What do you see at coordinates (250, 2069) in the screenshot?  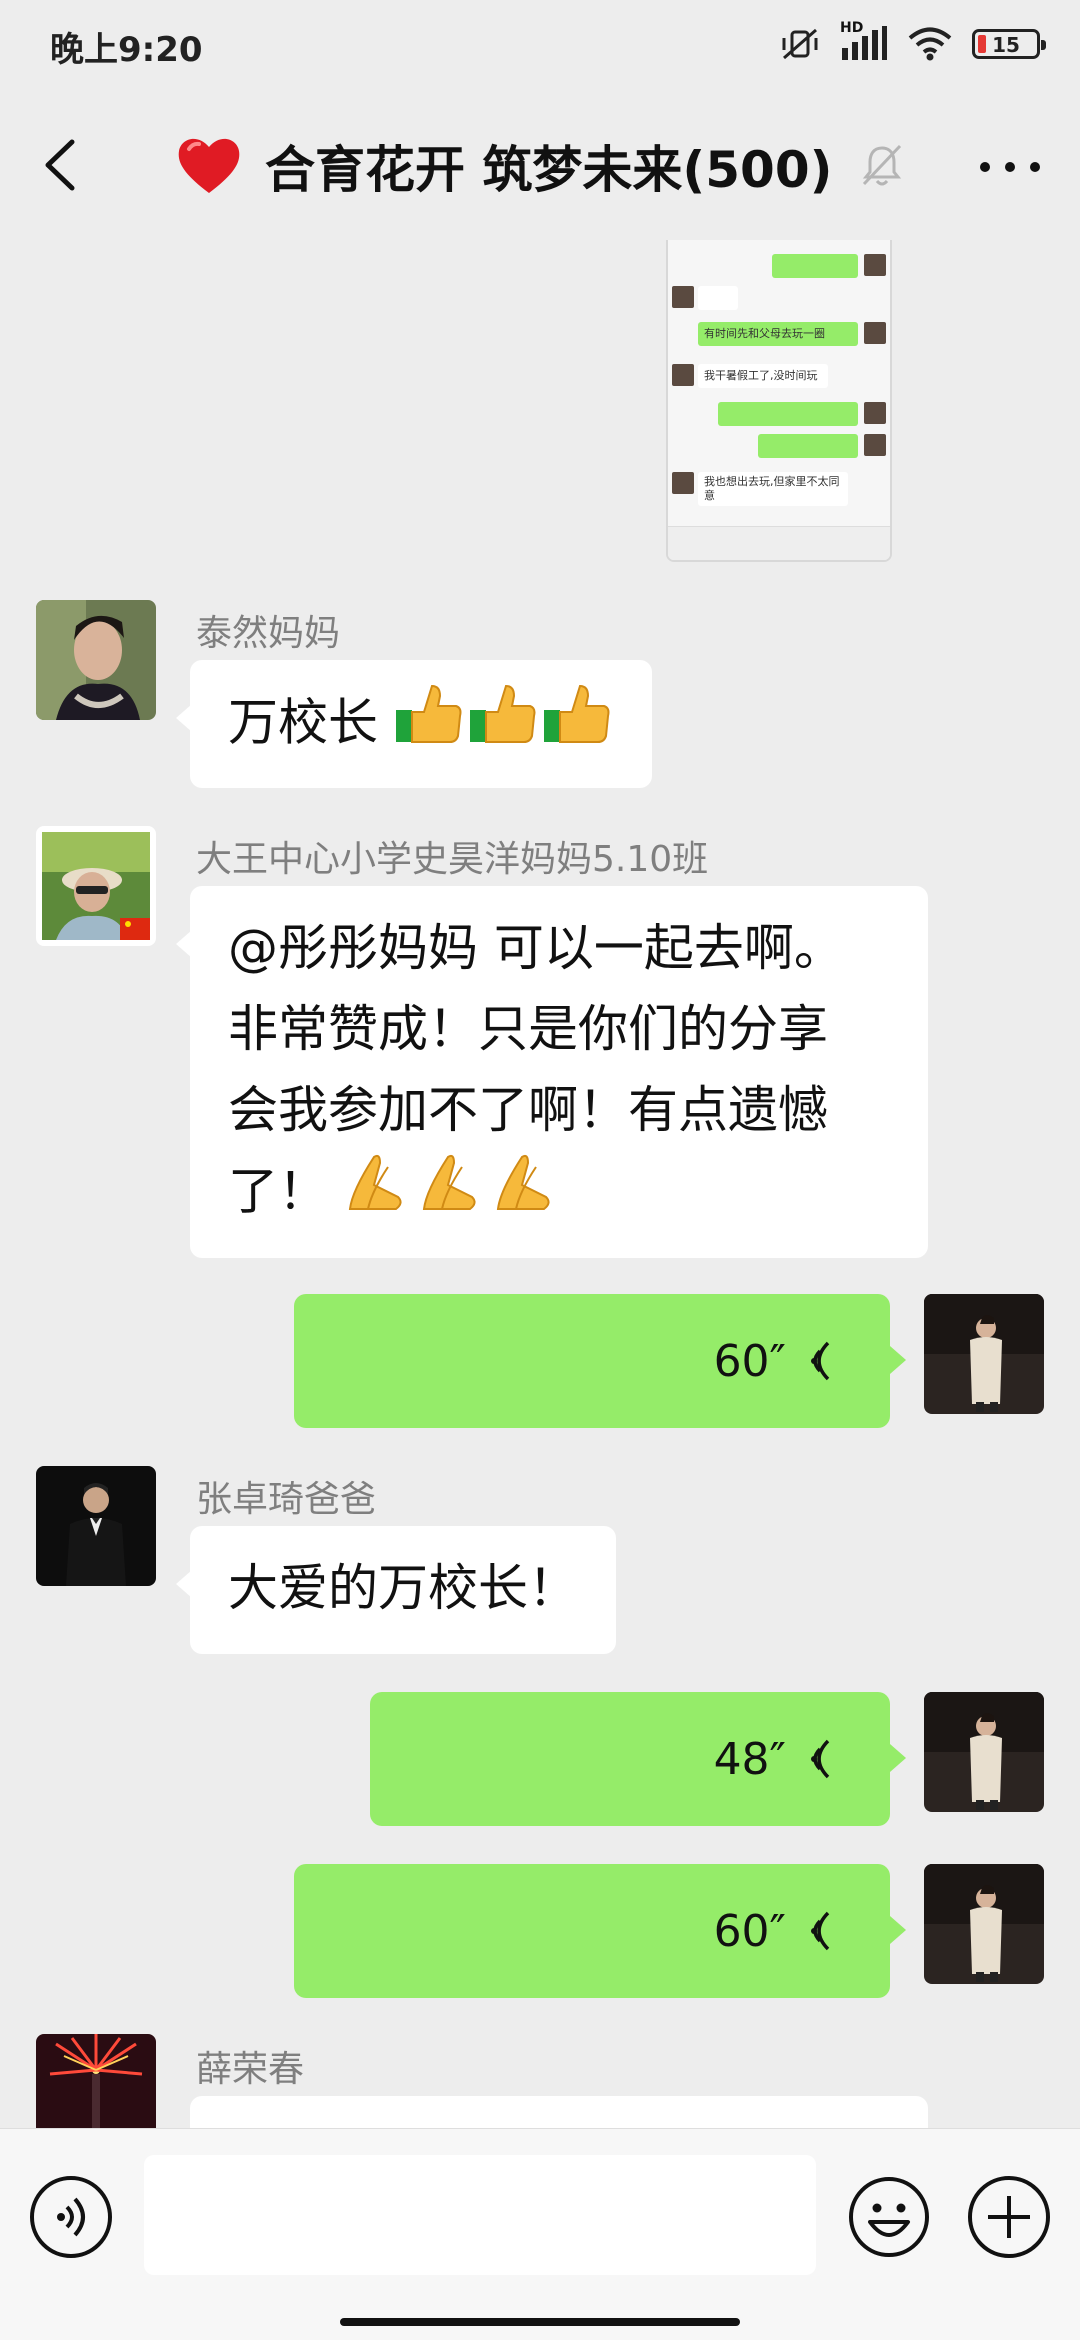 I see `sender-name: 薛荣春` at bounding box center [250, 2069].